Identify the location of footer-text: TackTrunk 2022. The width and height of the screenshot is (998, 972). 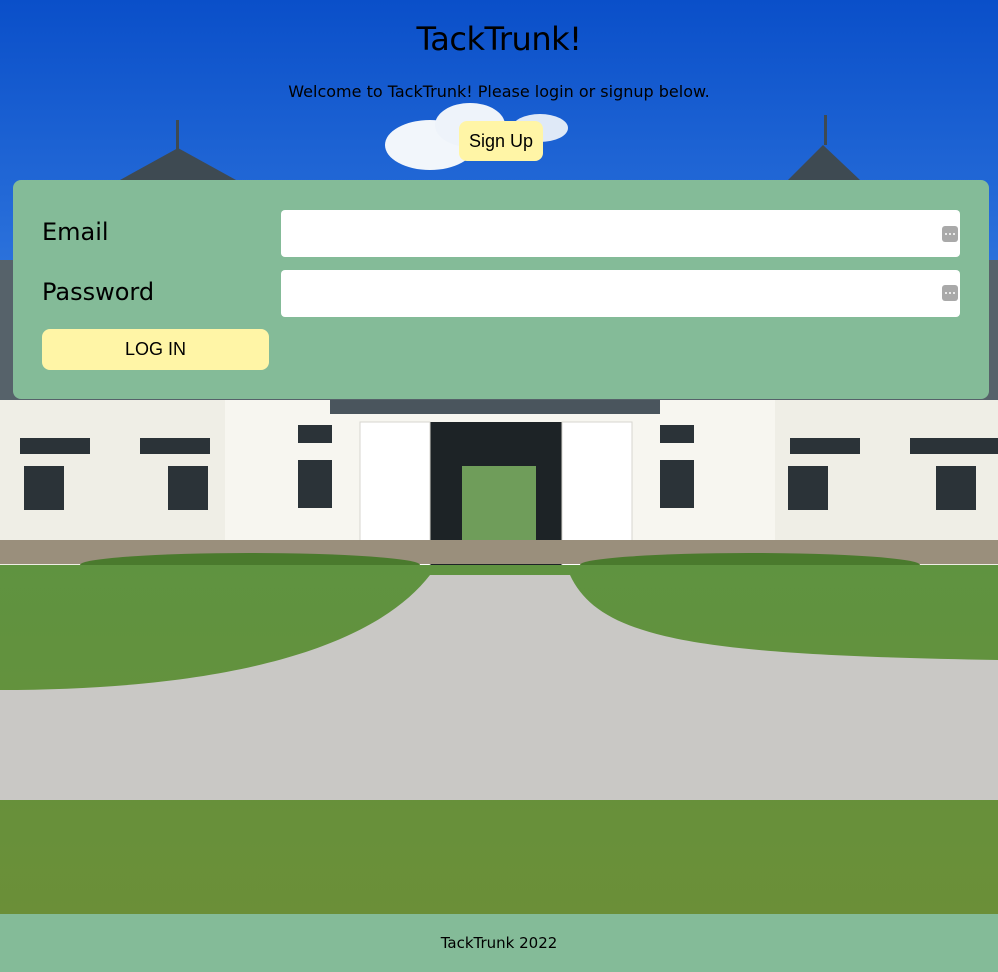
(499, 943).